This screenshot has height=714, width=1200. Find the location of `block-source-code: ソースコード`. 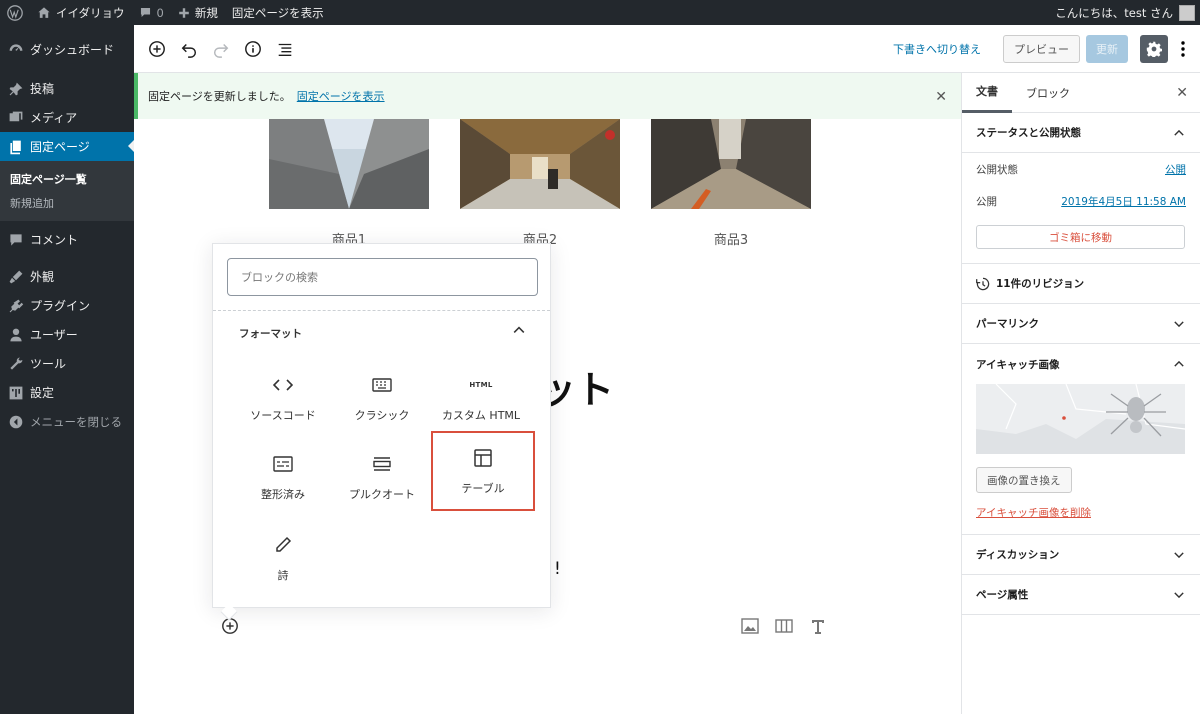

block-source-code: ソースコード is located at coordinates (283, 398).